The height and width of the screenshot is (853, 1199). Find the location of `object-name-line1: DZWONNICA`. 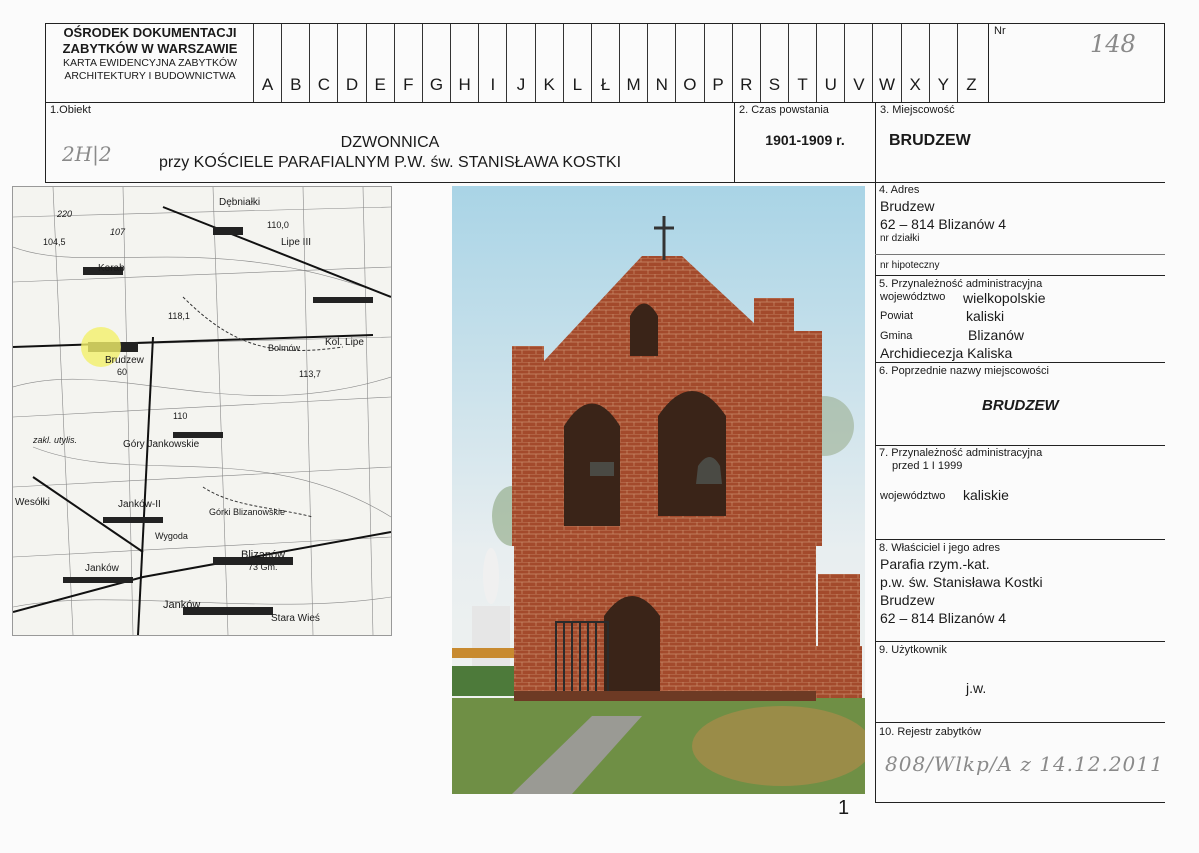

object-name-line1: DZWONNICA is located at coordinates (390, 142).